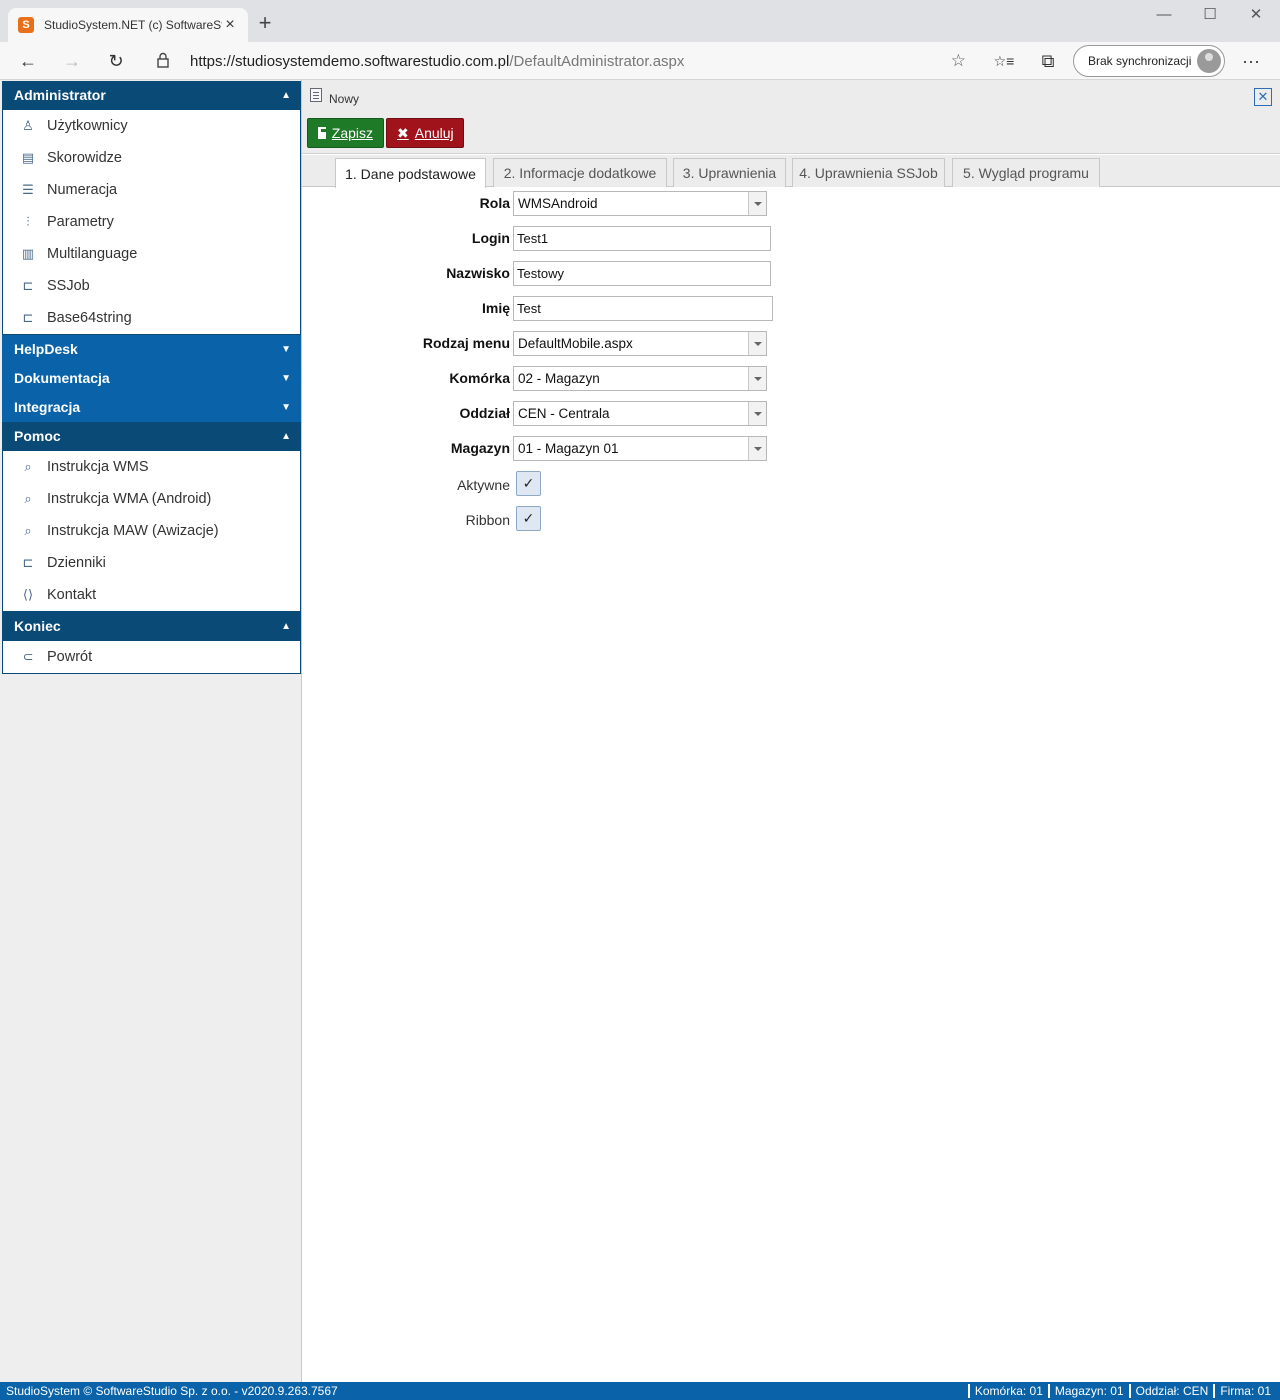  I want to click on collections-icon: ⧉, so click(1048, 61).